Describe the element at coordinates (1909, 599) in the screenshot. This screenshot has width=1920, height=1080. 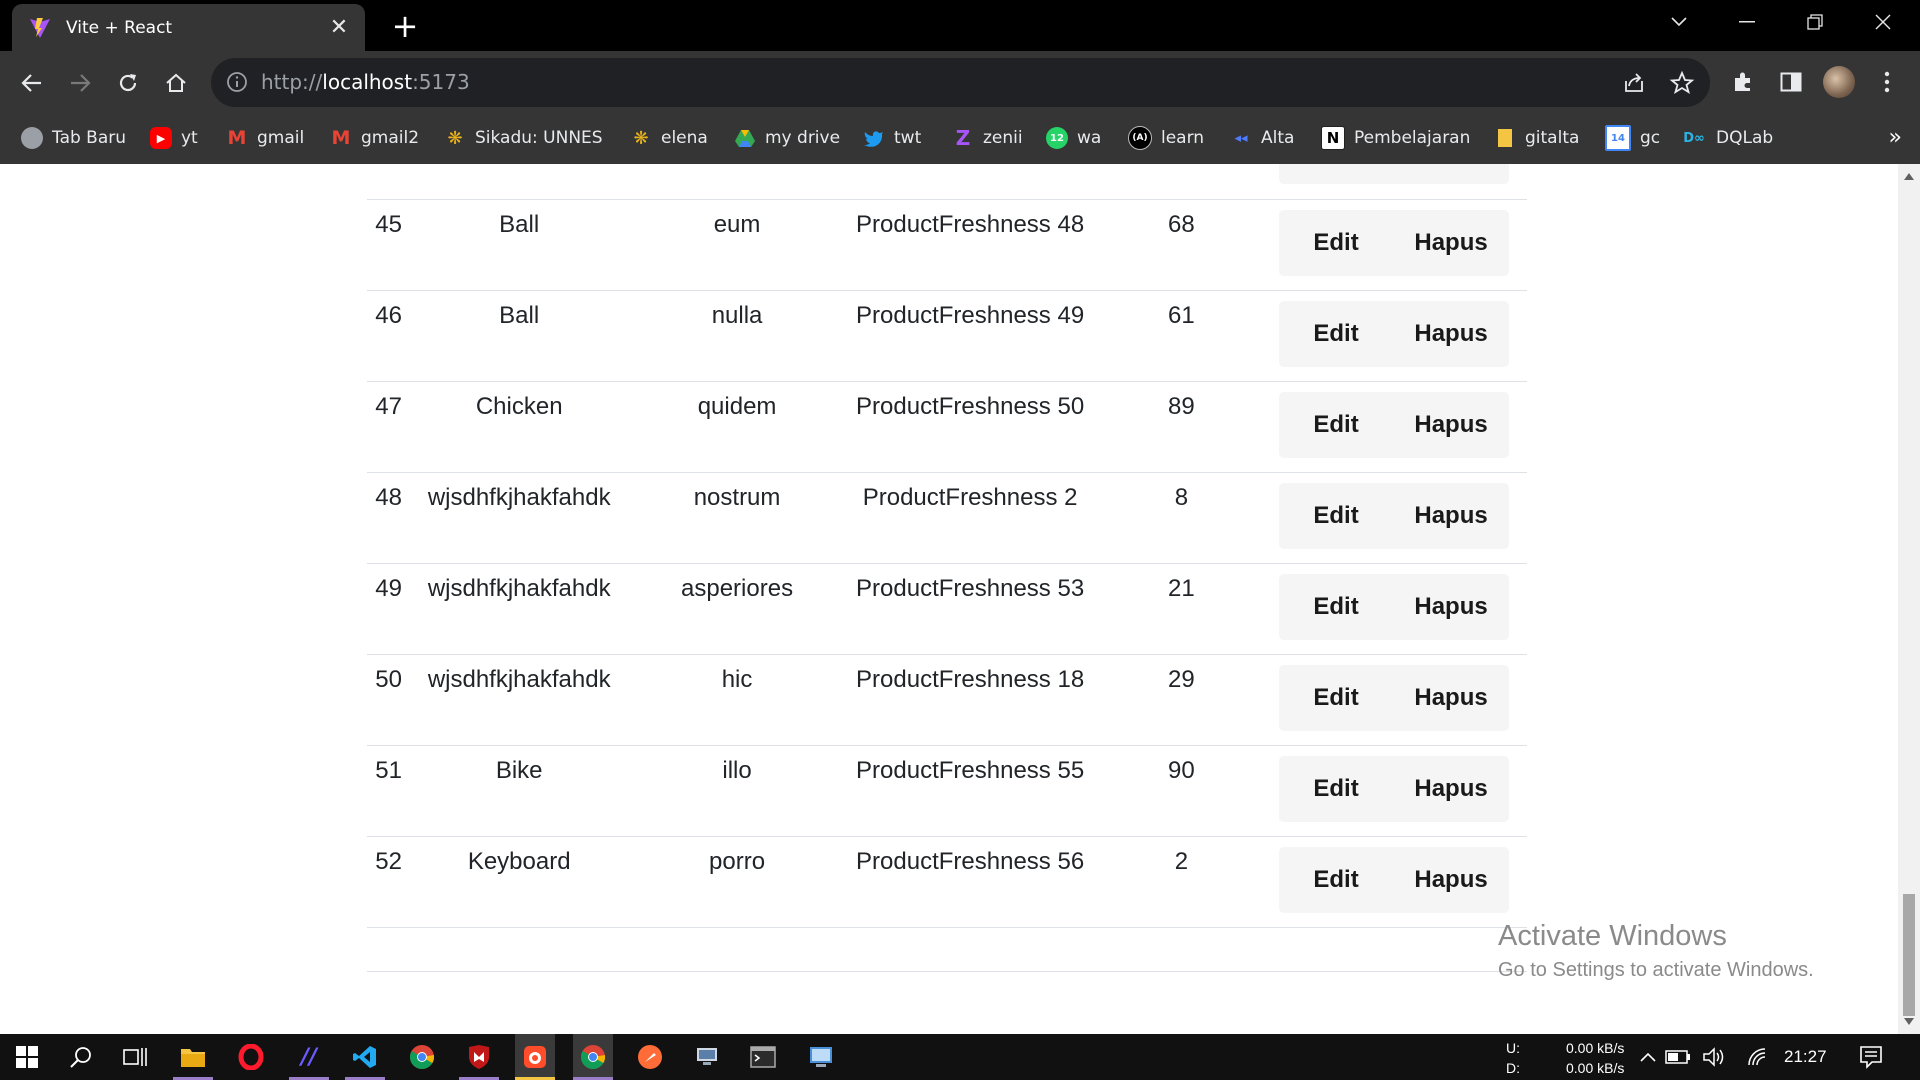
I see `page-scrollbar` at that location.